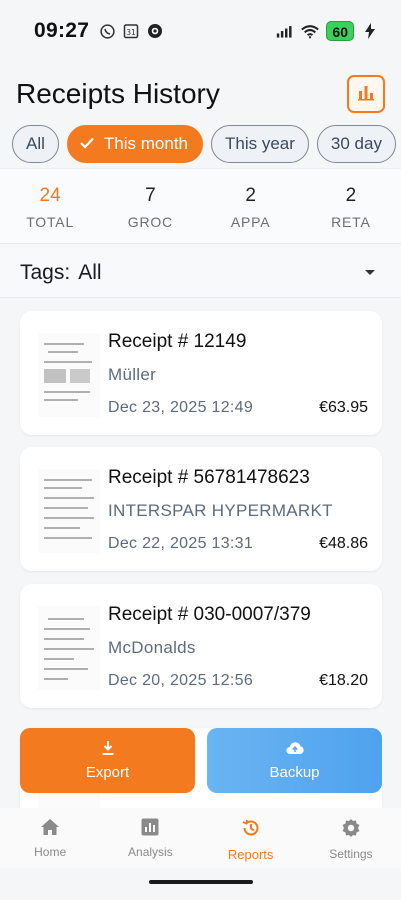 The image size is (401, 900). Describe the element at coordinates (209, 477) in the screenshot. I see `receipt-title: Receipt # 56781478623` at that location.